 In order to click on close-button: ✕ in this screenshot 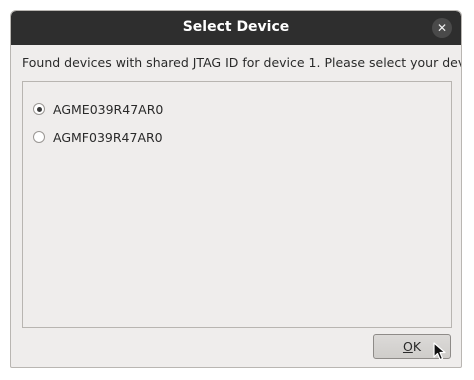, I will do `click(442, 28)`.